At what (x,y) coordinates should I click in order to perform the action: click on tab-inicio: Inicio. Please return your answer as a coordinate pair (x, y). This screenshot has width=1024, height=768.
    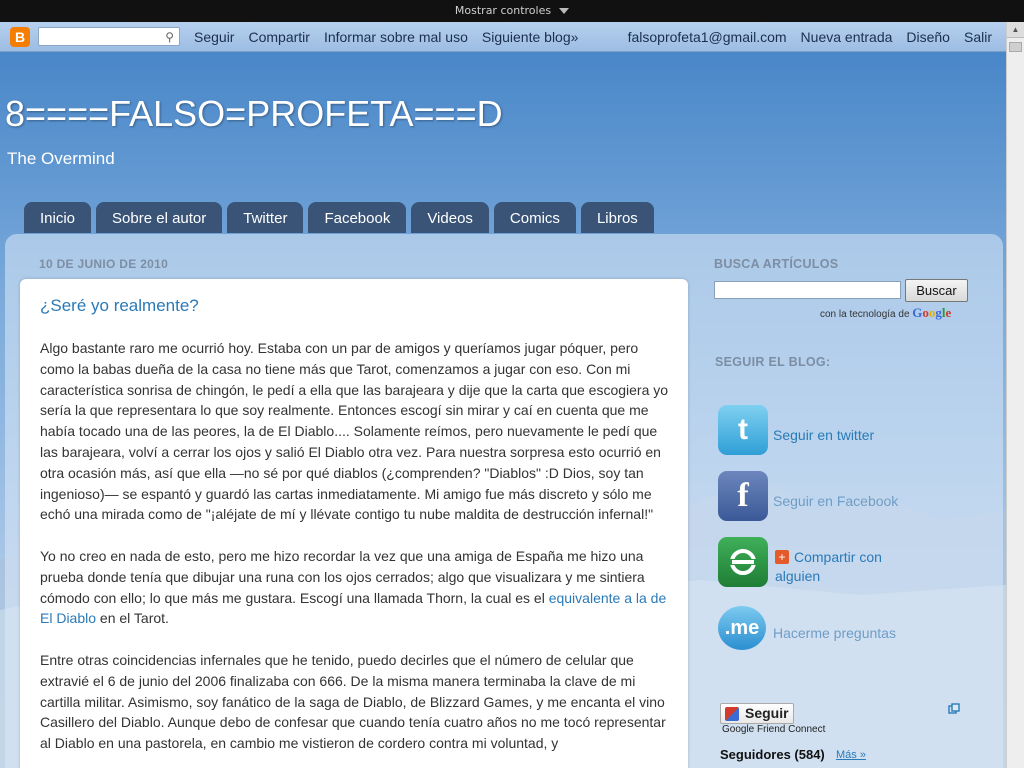
    Looking at the image, I should click on (58, 217).